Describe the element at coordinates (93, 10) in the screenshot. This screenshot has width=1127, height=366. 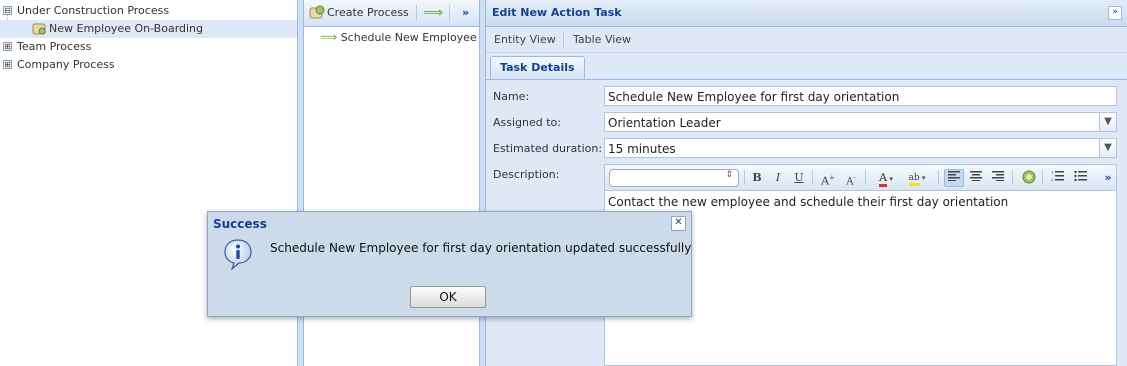
I see `tree-item-label: Under Construction Process` at that location.